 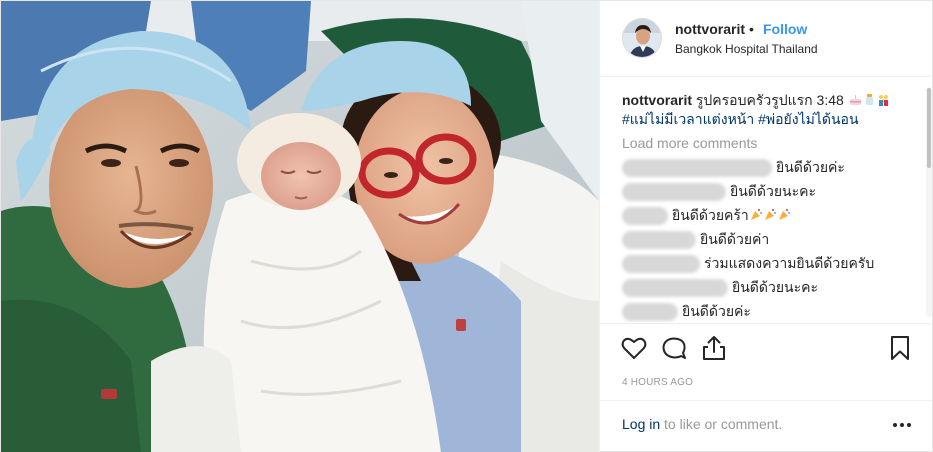 What do you see at coordinates (674, 348) in the screenshot?
I see `comment-bubble-icon` at bounding box center [674, 348].